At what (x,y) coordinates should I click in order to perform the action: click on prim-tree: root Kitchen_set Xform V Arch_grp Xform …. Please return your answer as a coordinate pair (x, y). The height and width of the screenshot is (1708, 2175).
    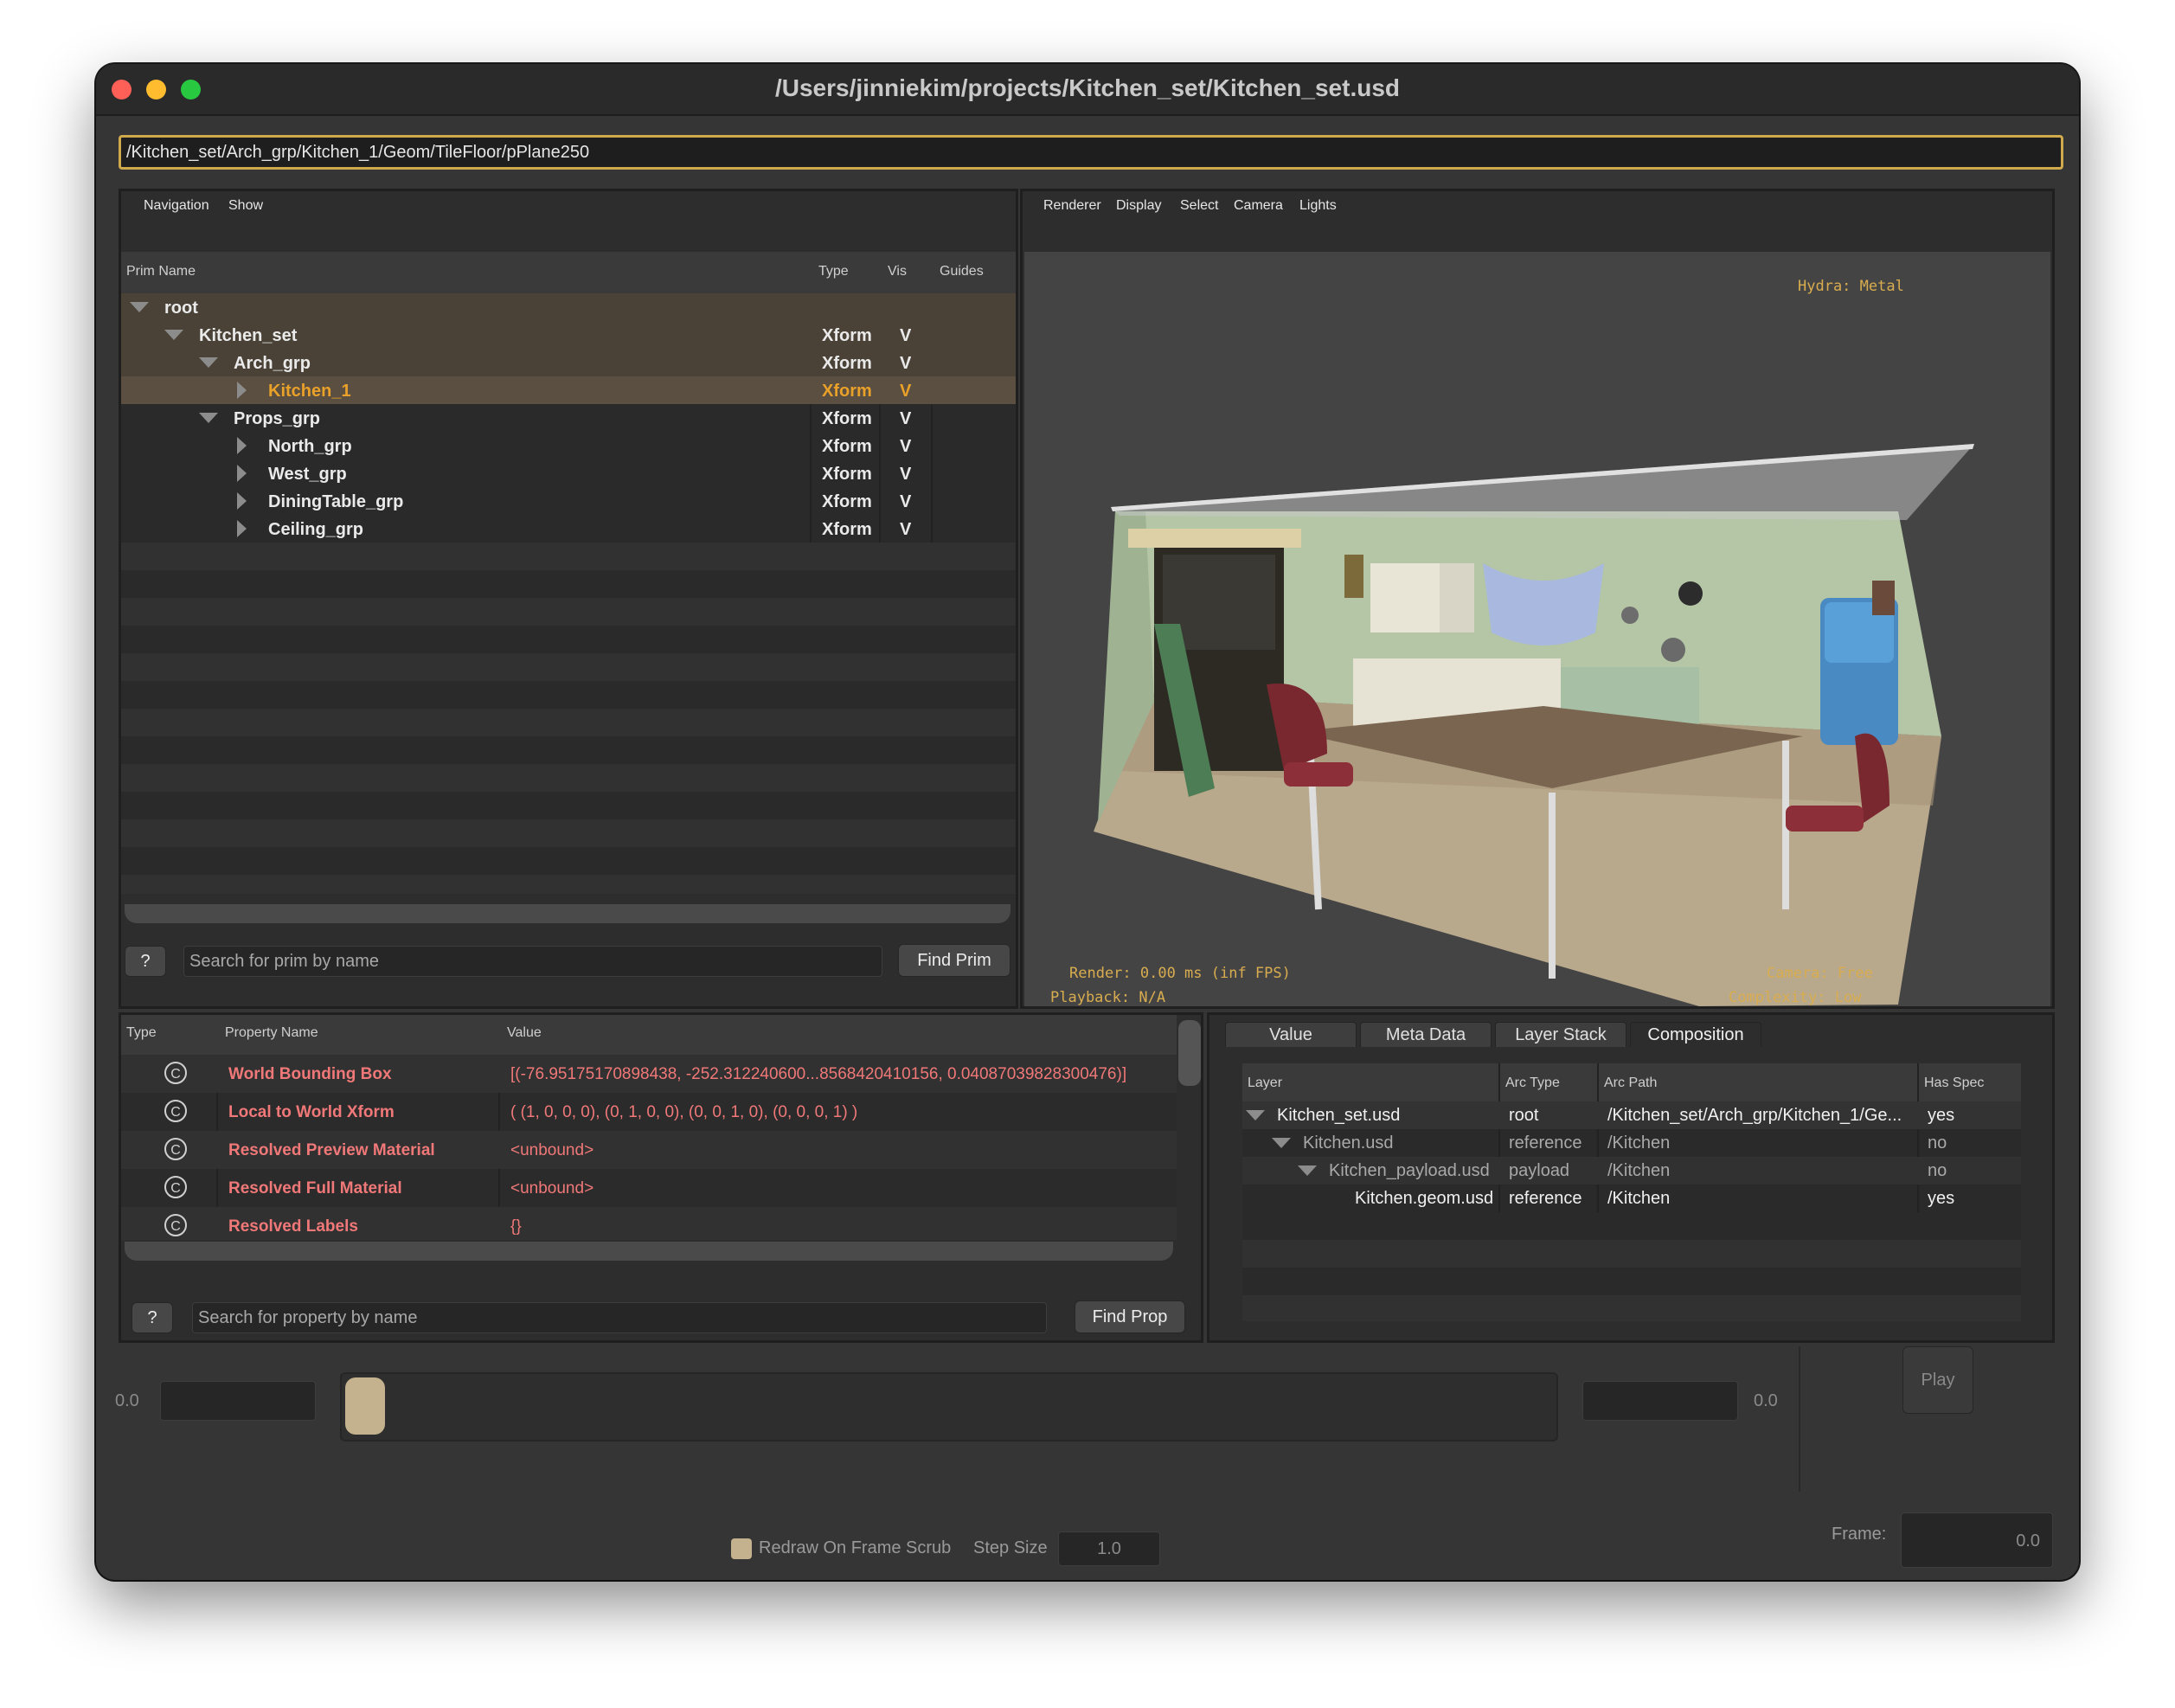
    Looking at the image, I should click on (569, 593).